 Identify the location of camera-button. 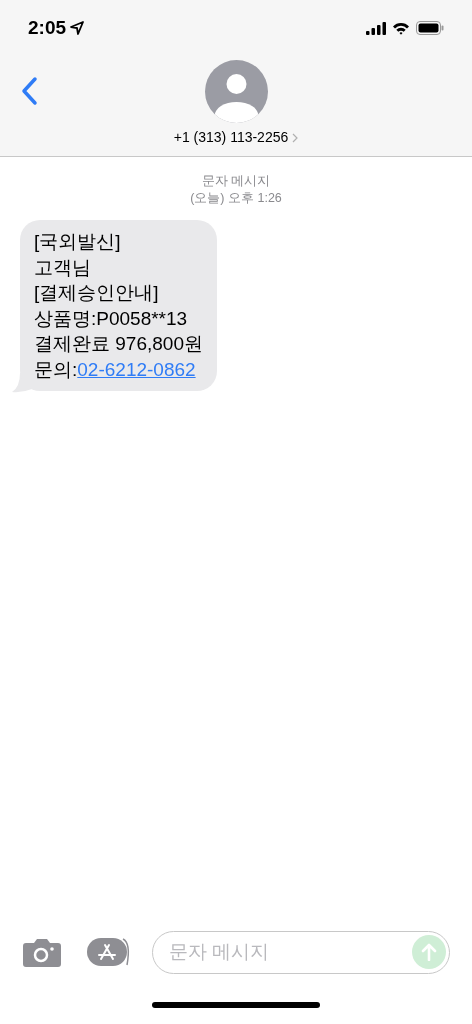
(42, 952).